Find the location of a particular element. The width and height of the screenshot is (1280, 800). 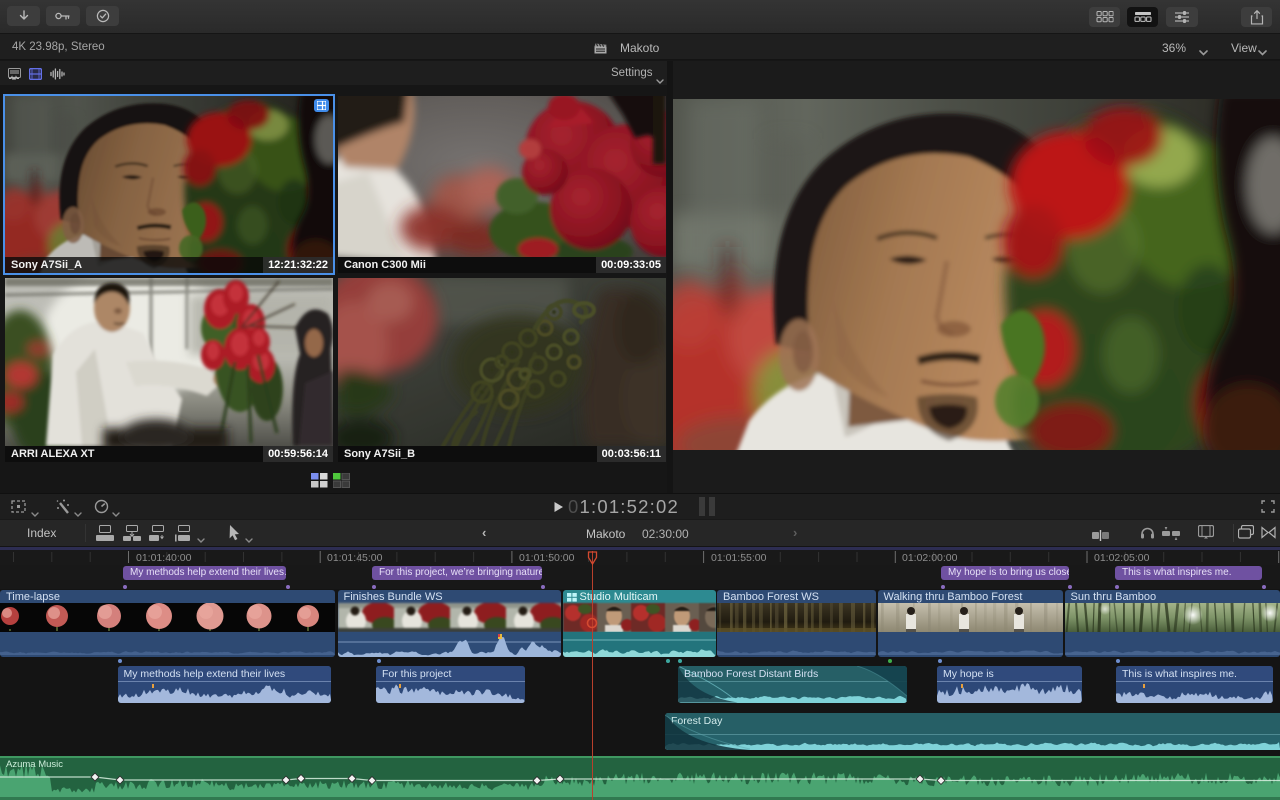

svg-text: 01:01:55:00 is located at coordinates (739, 558).